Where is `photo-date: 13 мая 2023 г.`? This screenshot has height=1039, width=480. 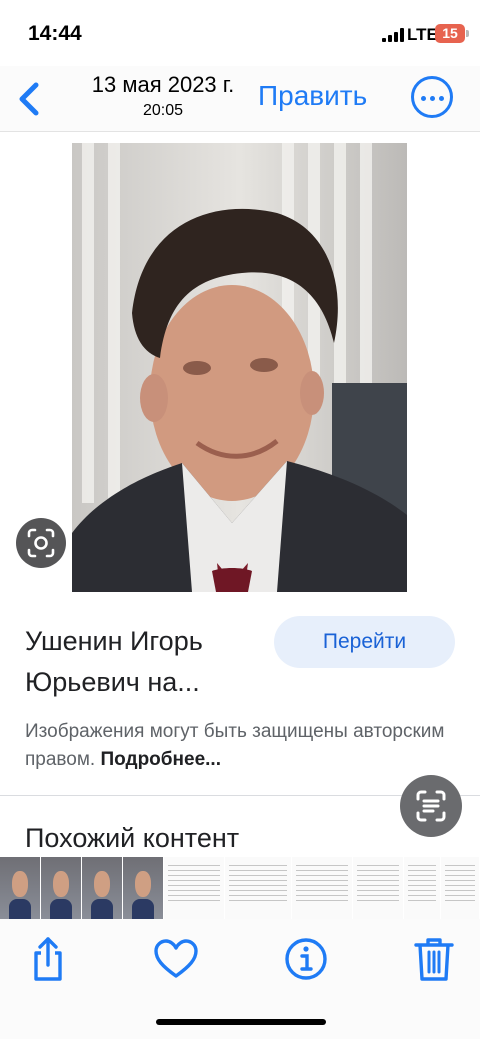 photo-date: 13 мая 2023 г. is located at coordinates (163, 84).